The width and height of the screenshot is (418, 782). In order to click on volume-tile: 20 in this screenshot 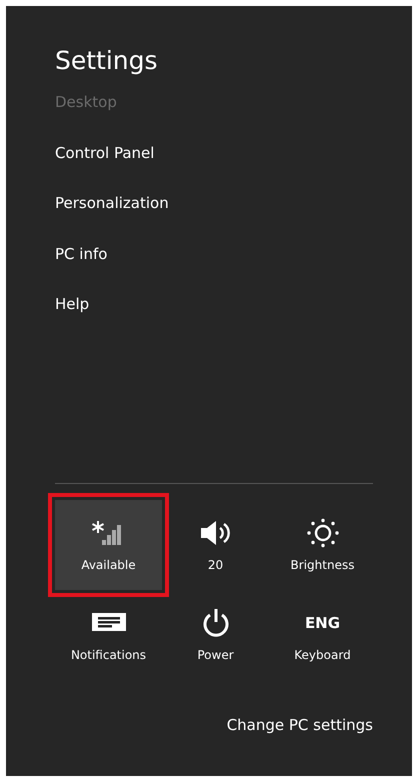, I will do `click(215, 545)`.